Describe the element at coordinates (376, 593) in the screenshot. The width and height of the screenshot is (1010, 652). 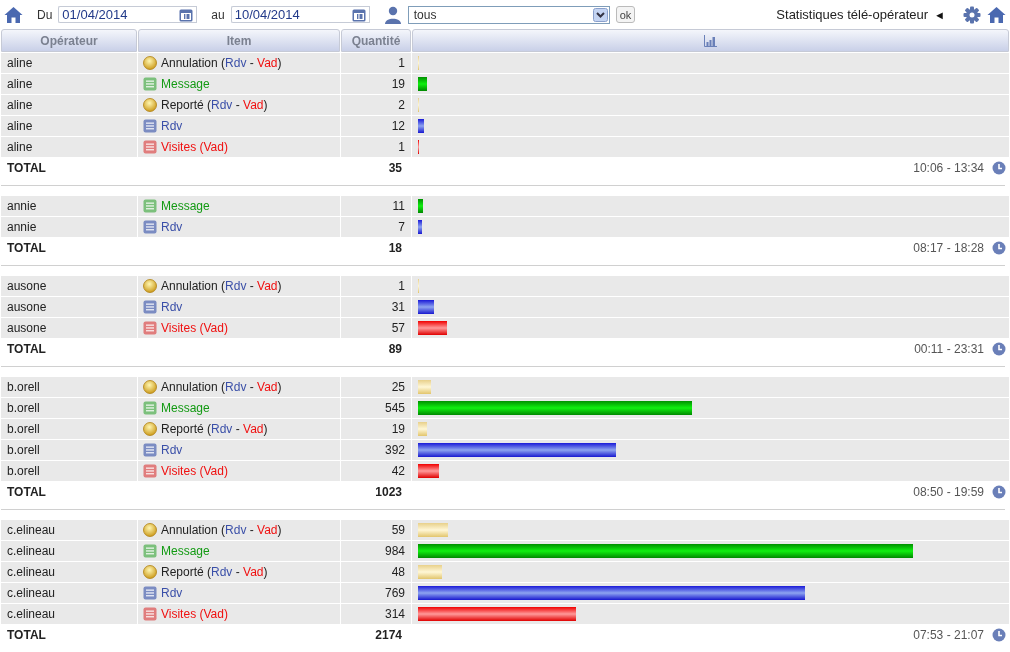
I see `quantity-cell: 769` at that location.